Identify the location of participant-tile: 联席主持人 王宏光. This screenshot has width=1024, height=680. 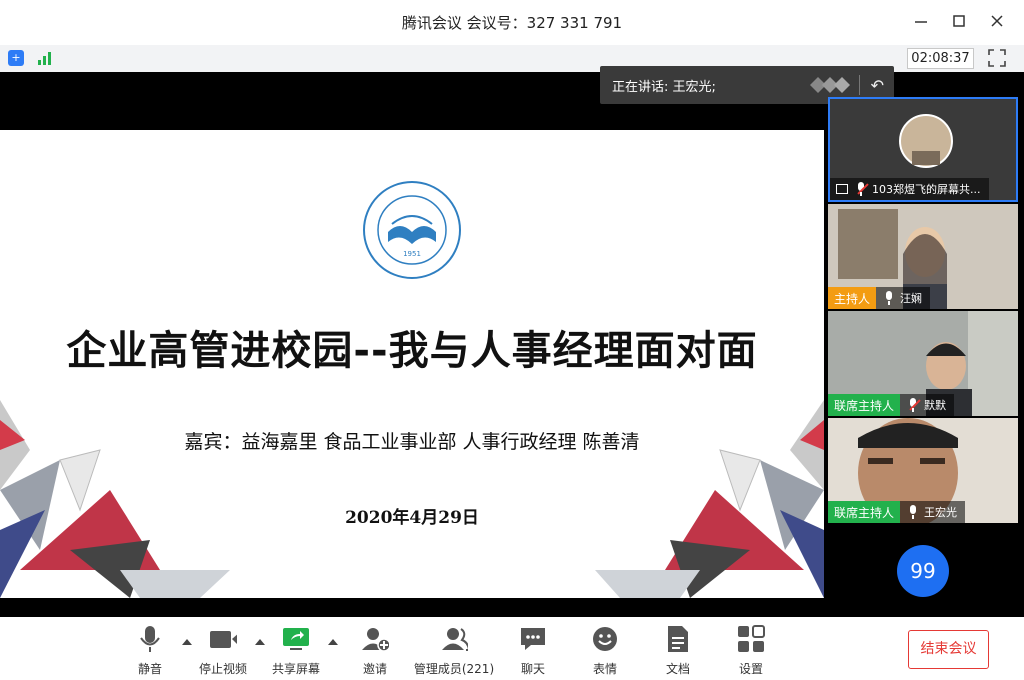
(923, 470).